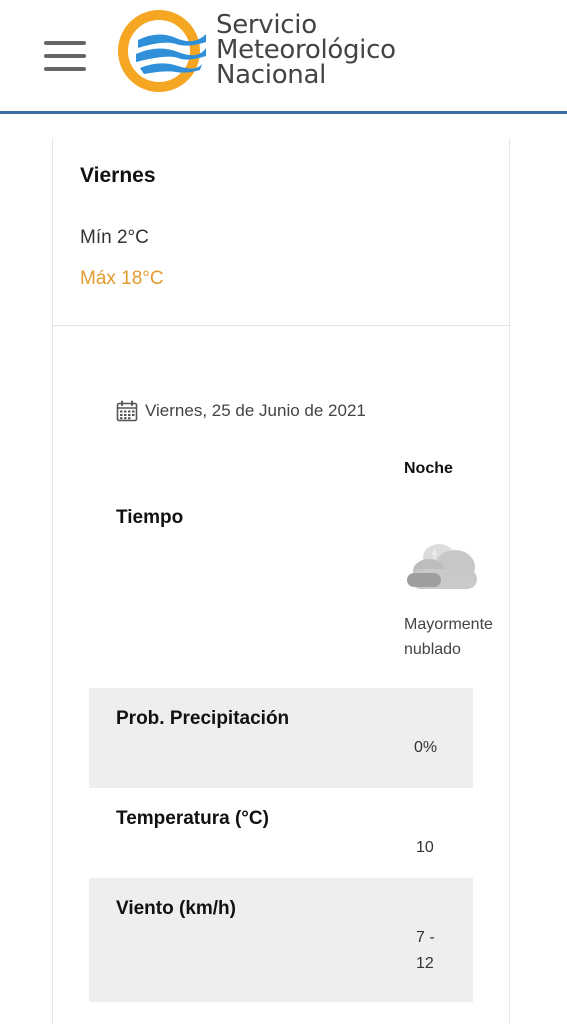 The image size is (567, 1024). Describe the element at coordinates (448, 624) in the screenshot. I see `weather-description-line-1: Mayormente` at that location.